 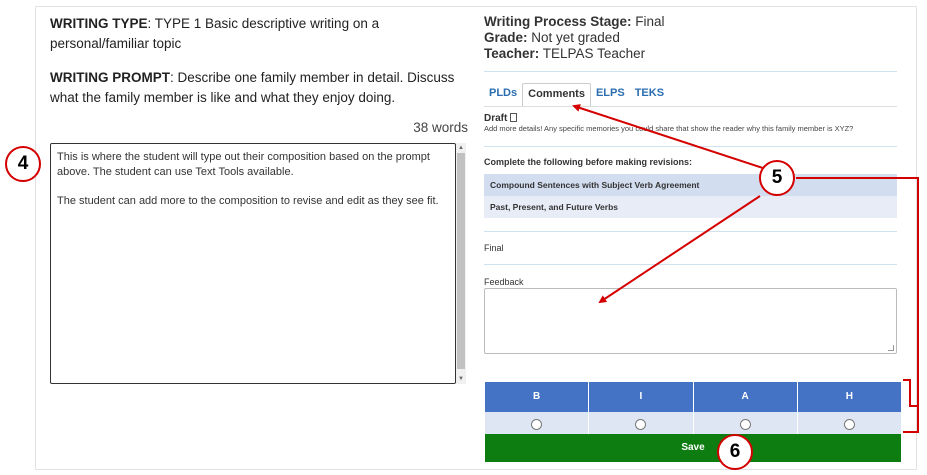 What do you see at coordinates (735, 452) in the screenshot?
I see `callout-6: 6` at bounding box center [735, 452].